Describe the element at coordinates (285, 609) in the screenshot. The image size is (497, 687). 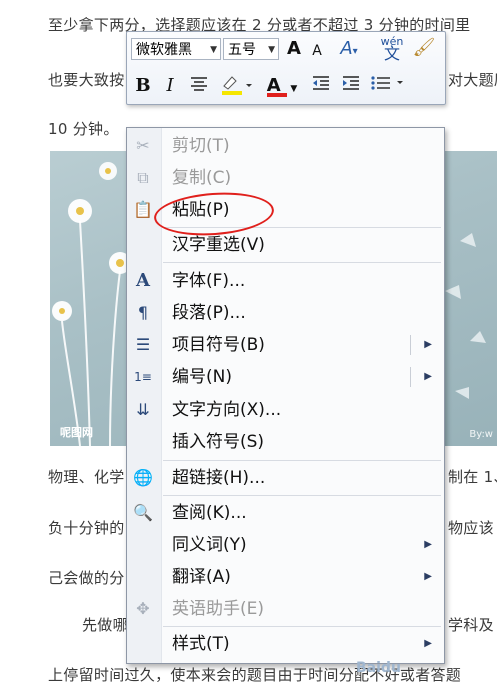
I see `menu-item-english-assistant: ✥ 英语助手(E)` at that location.